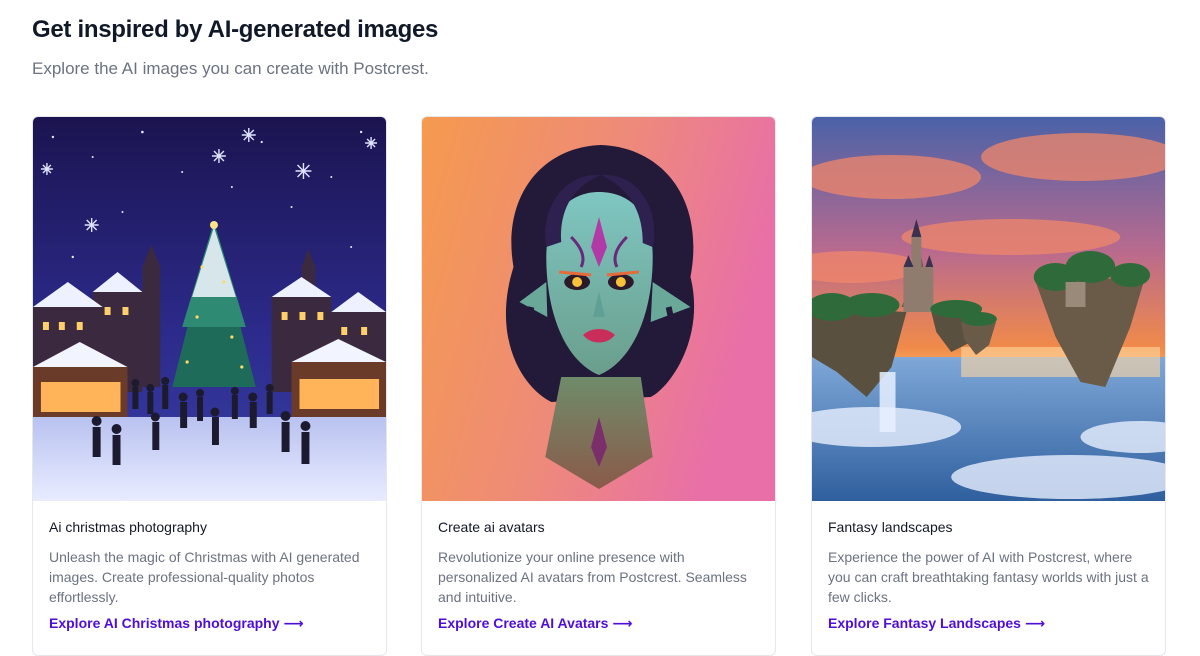 The width and height of the screenshot is (1200, 656). What do you see at coordinates (128, 527) in the screenshot?
I see `card-title: Ai christmas photography` at bounding box center [128, 527].